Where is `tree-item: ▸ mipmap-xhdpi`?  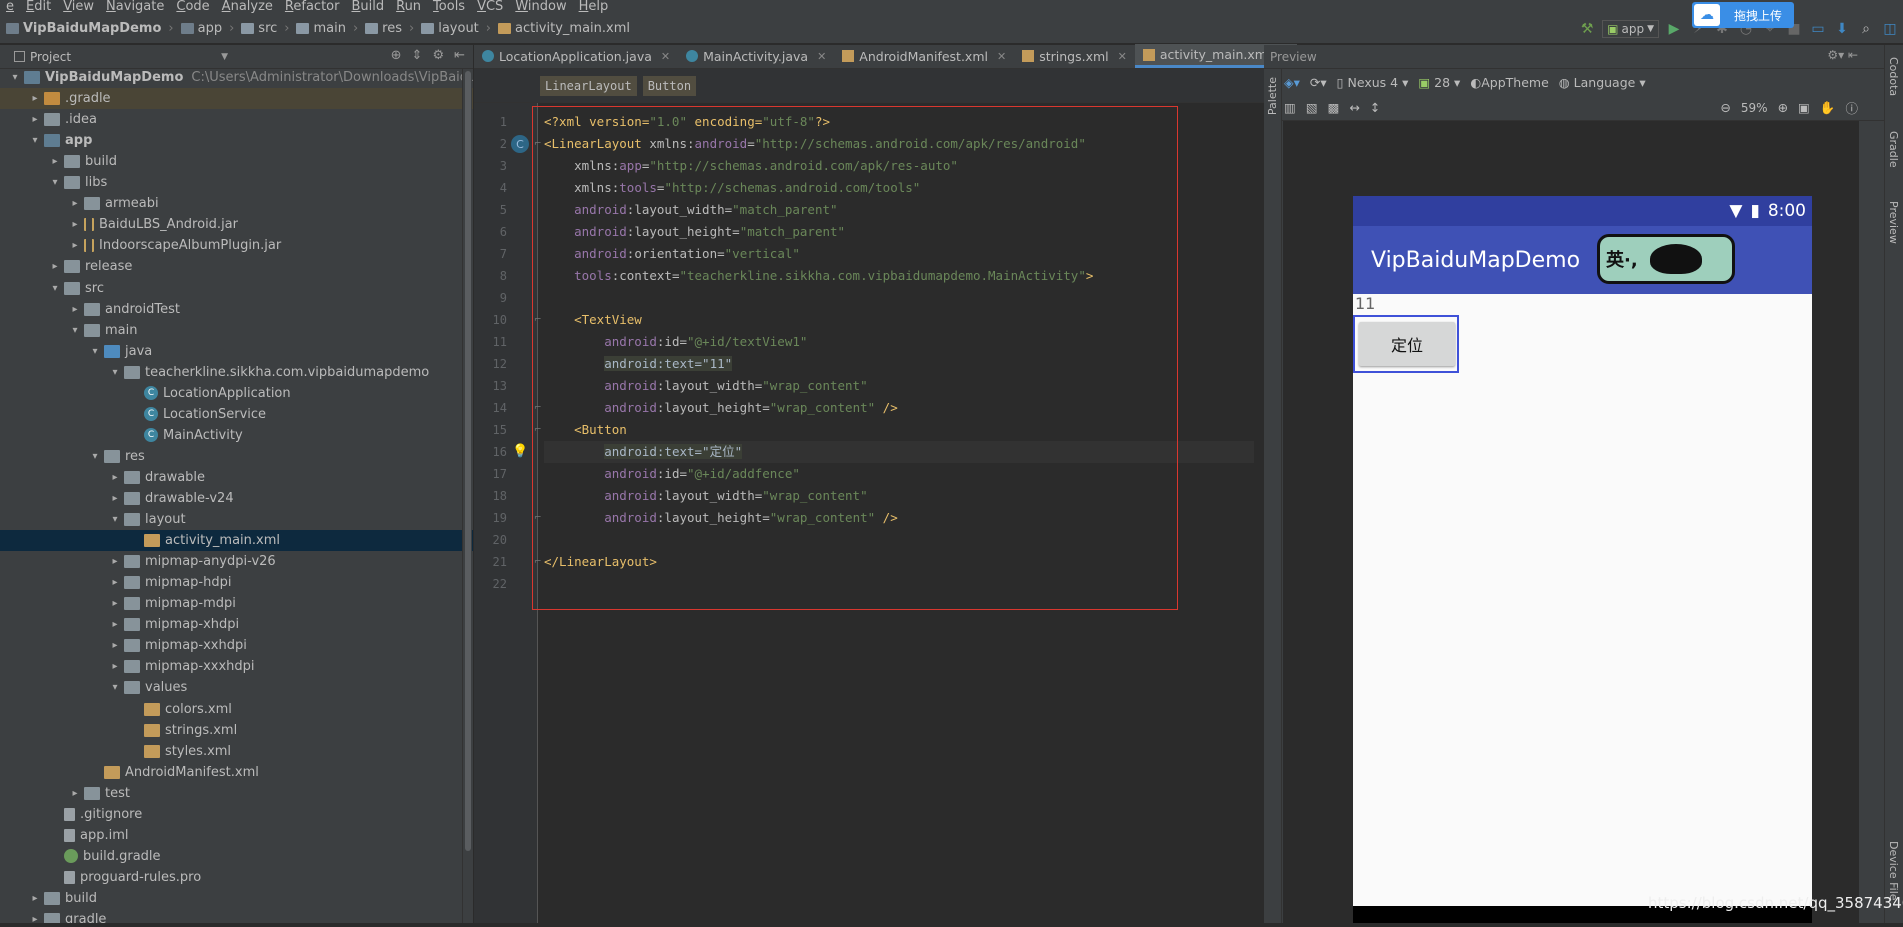 tree-item: ▸ mipmap-xhdpi is located at coordinates (119, 624).